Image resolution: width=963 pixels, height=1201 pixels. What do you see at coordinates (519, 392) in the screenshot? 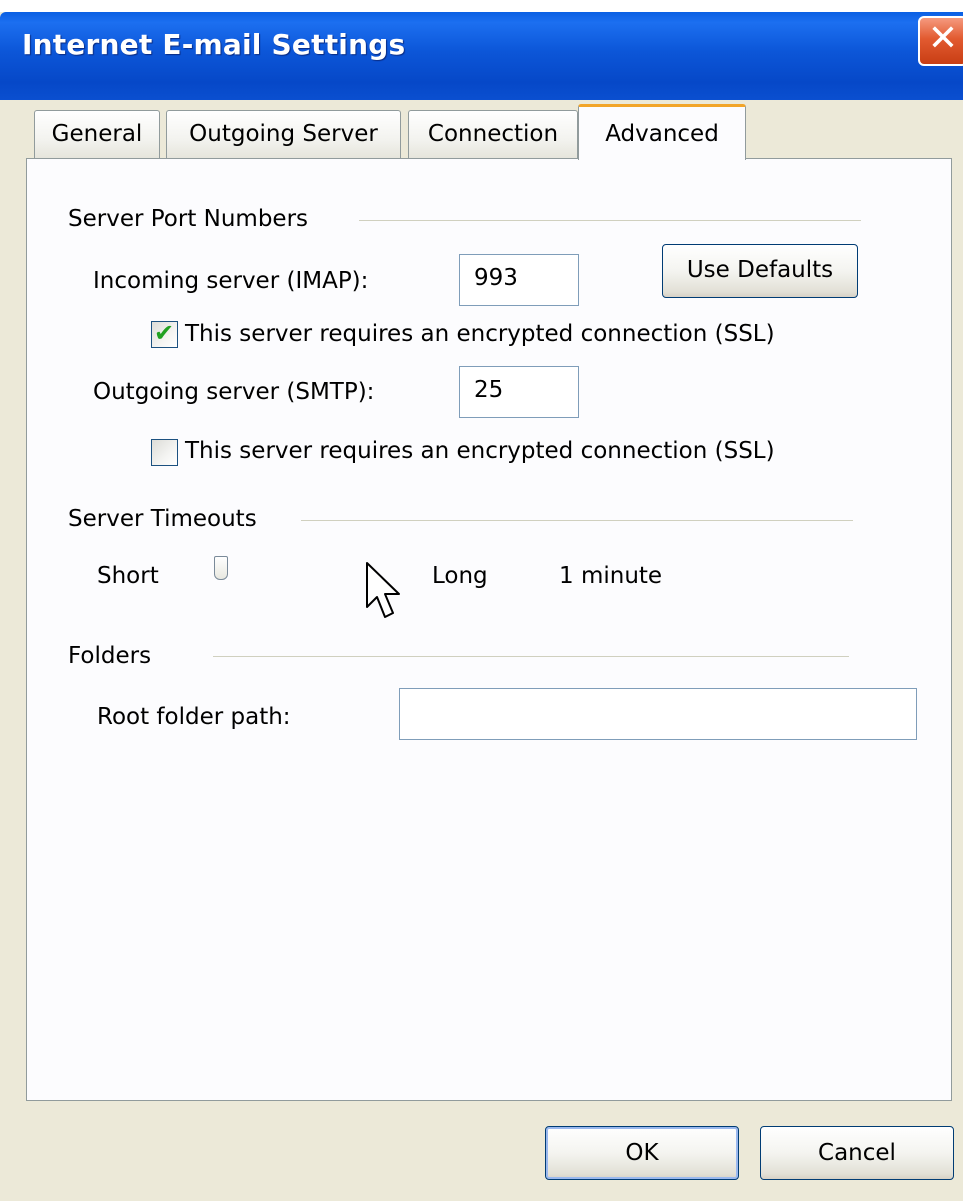
I see `outgoing-port-input: 25` at bounding box center [519, 392].